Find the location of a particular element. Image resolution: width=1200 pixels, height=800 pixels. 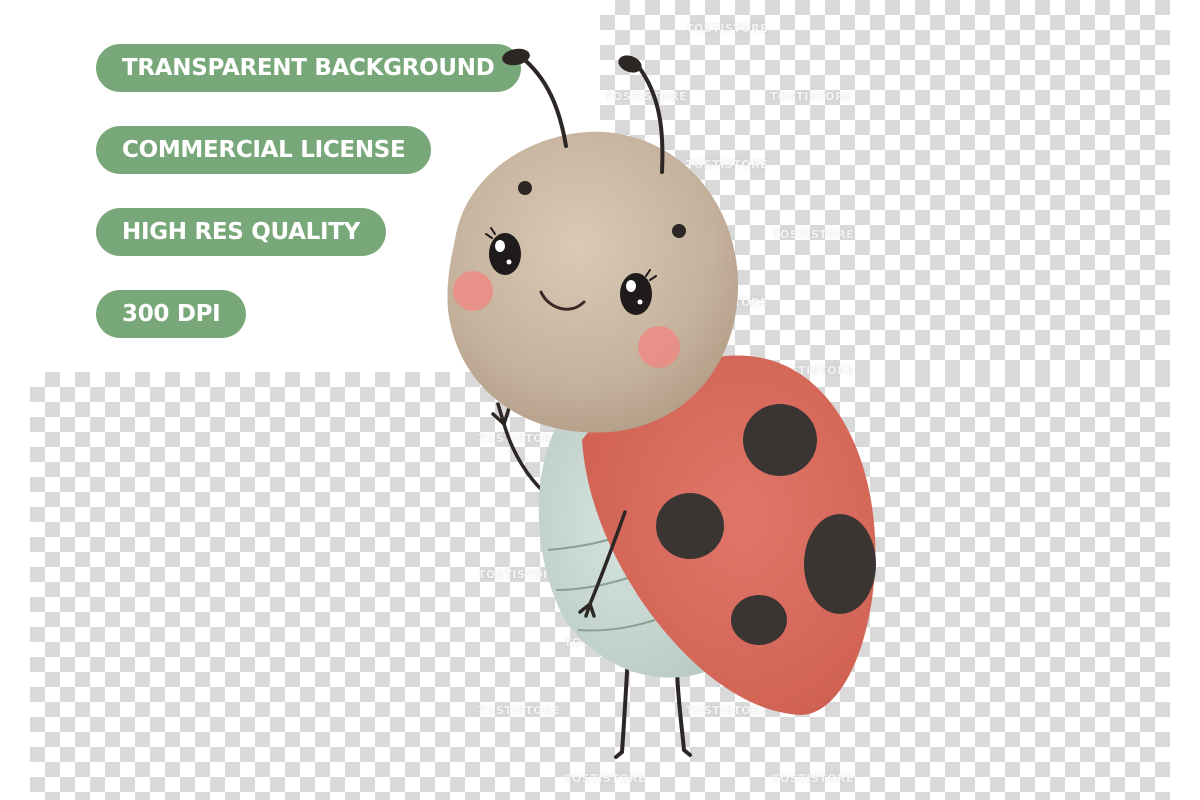

left-cheek is located at coordinates (473, 291).